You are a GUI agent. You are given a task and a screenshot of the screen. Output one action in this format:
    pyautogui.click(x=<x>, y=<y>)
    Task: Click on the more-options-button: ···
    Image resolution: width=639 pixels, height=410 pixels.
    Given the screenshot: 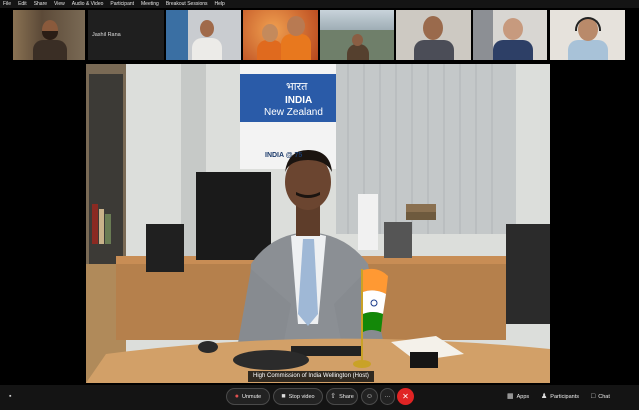 What is the action you would take?
    pyautogui.click(x=387, y=396)
    